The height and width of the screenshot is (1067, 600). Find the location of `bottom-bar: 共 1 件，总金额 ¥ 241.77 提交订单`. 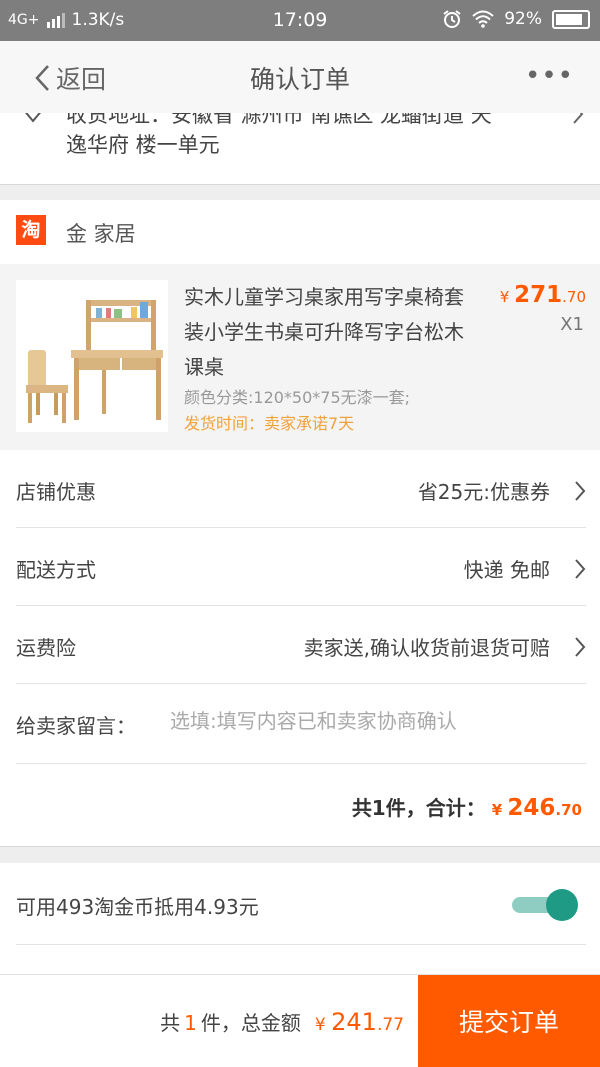

bottom-bar: 共 1 件，总金额 ¥ 241.77 提交订单 is located at coordinates (300, 1020).